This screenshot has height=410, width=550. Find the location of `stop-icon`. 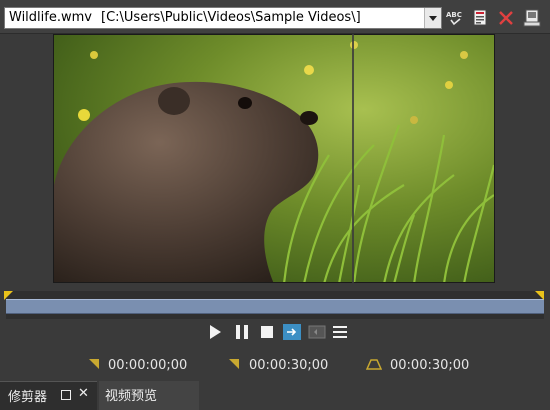

stop-icon is located at coordinates (267, 332).